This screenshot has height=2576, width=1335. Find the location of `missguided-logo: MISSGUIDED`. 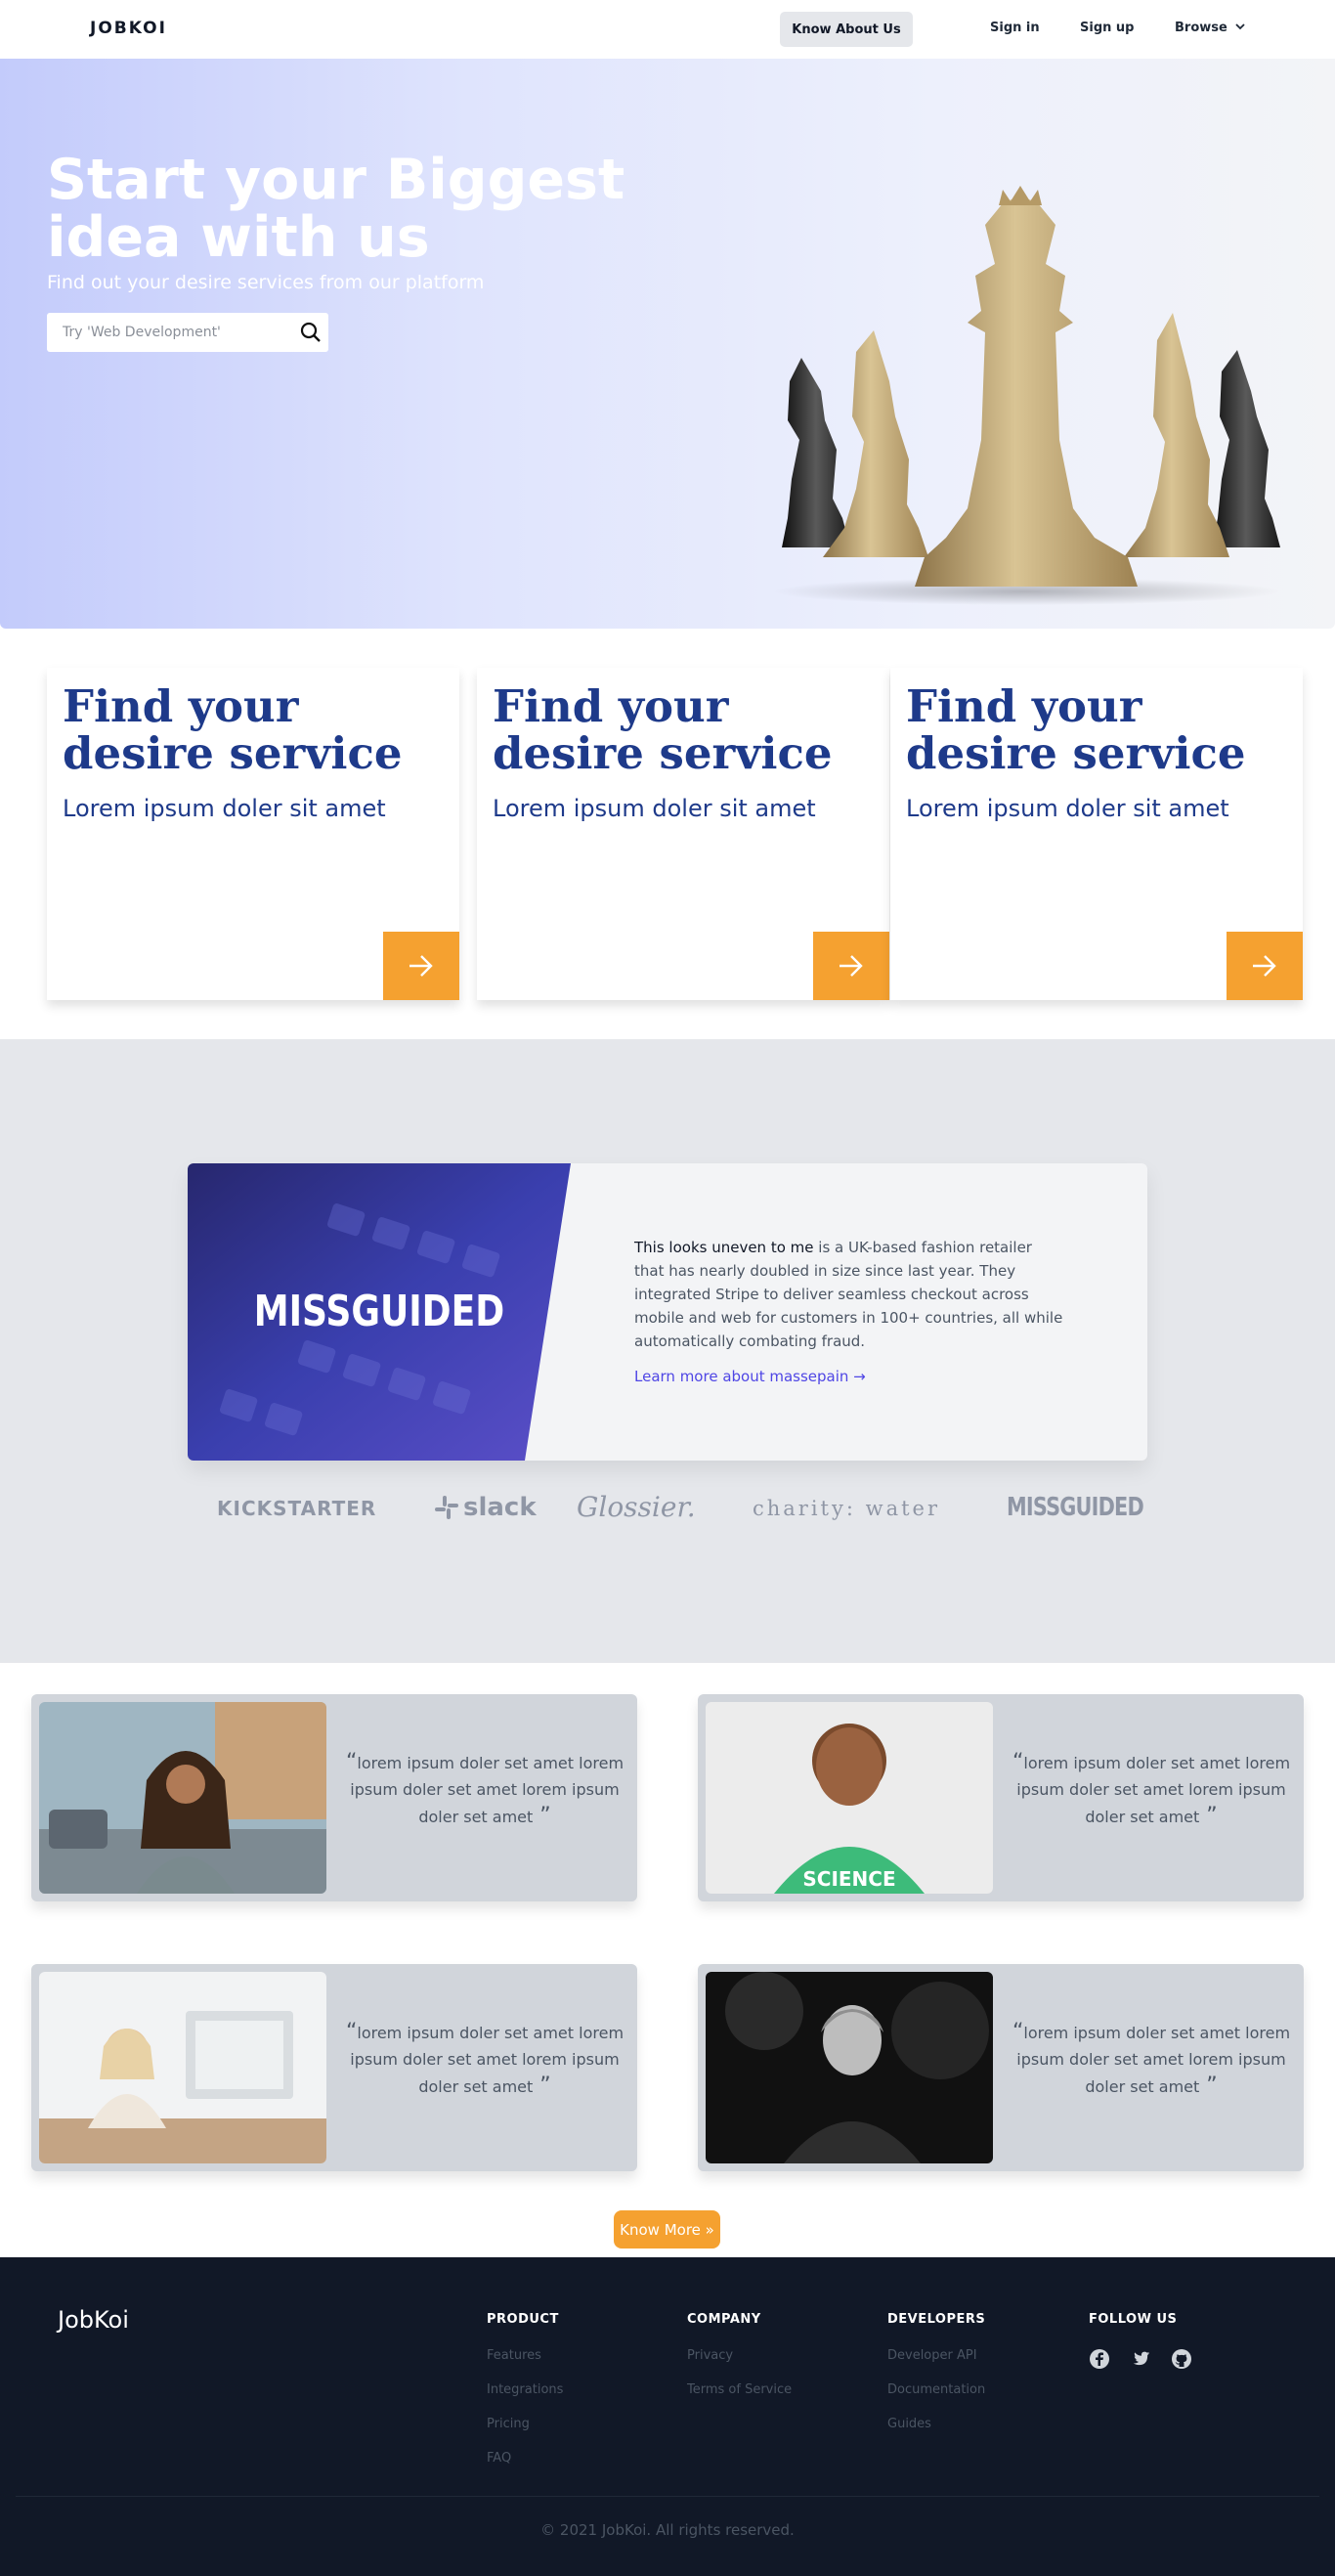

missguided-logo: MISSGUIDED is located at coordinates (1075, 1507).